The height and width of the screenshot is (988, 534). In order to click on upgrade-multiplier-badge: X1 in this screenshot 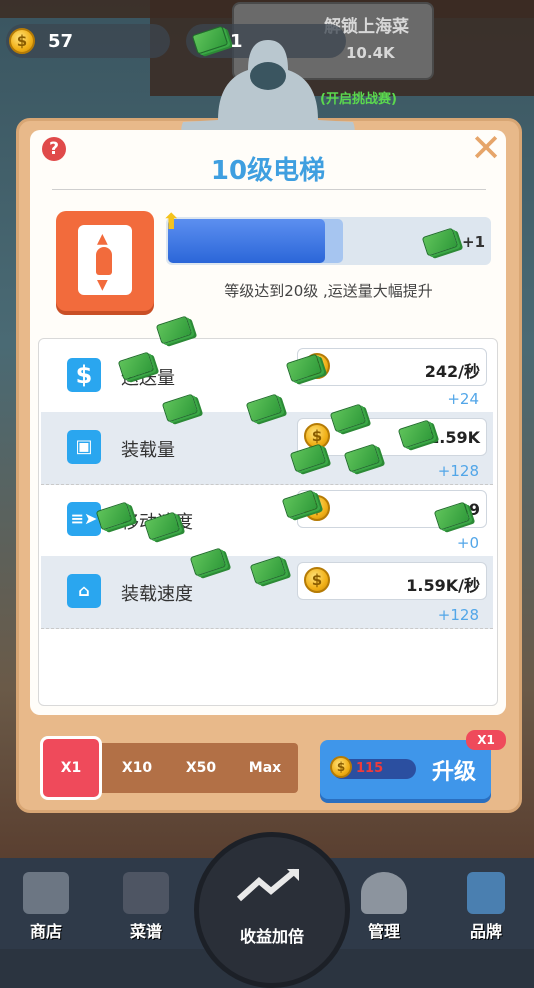, I will do `click(486, 740)`.